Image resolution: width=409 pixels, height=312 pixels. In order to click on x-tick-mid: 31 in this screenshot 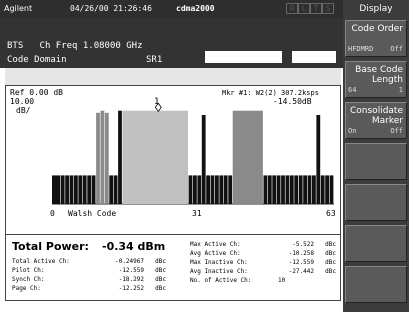, I will do `click(197, 213)`.